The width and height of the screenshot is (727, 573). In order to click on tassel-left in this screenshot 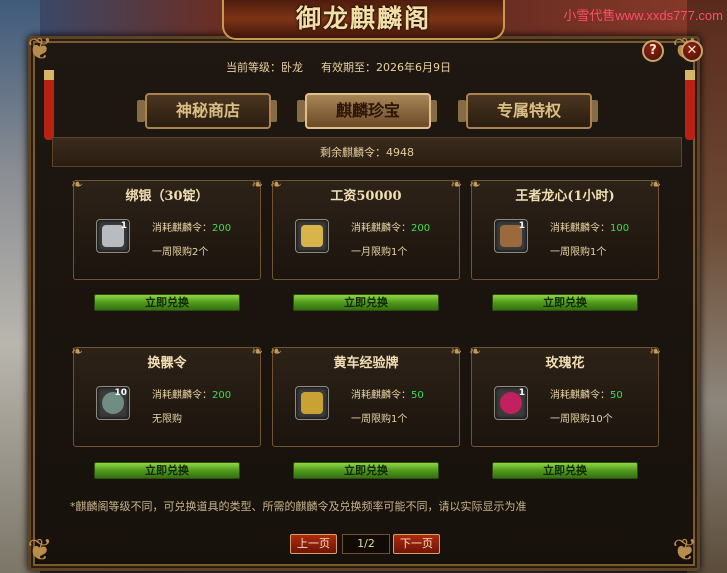, I will do `click(49, 105)`.